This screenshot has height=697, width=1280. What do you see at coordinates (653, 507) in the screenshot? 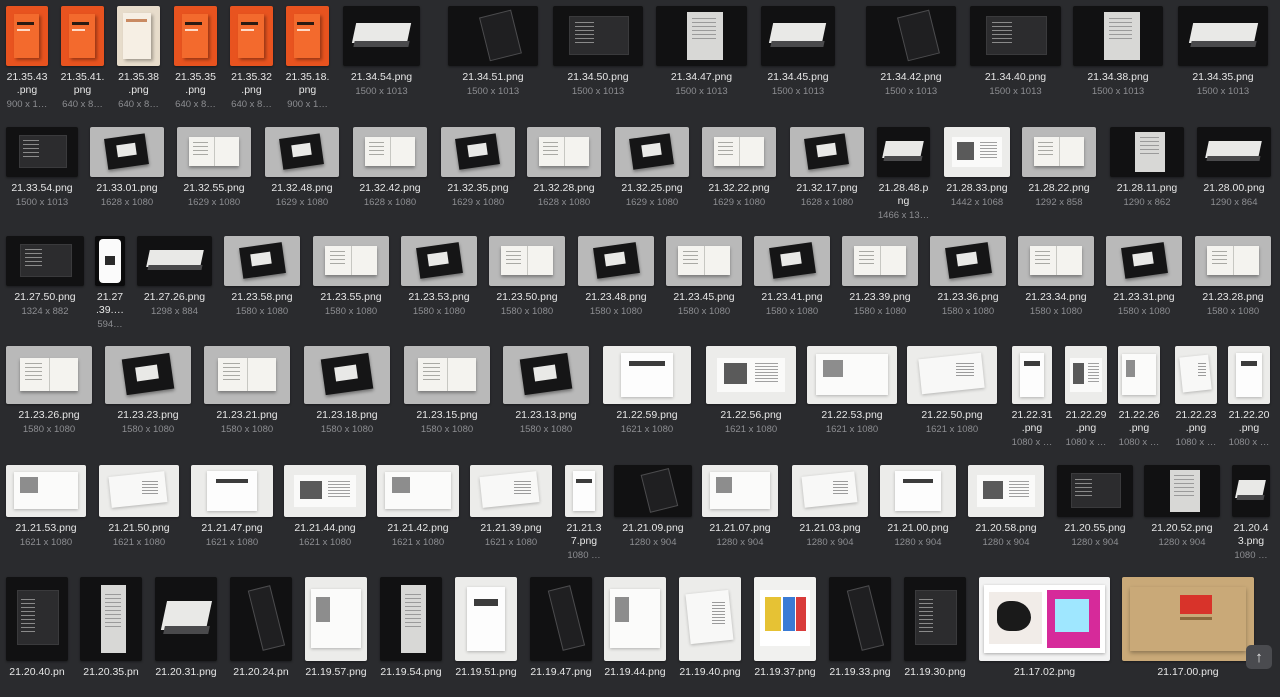
I see `file-thumbnail-item: 21.21.09.png 1280 x 904` at bounding box center [653, 507].